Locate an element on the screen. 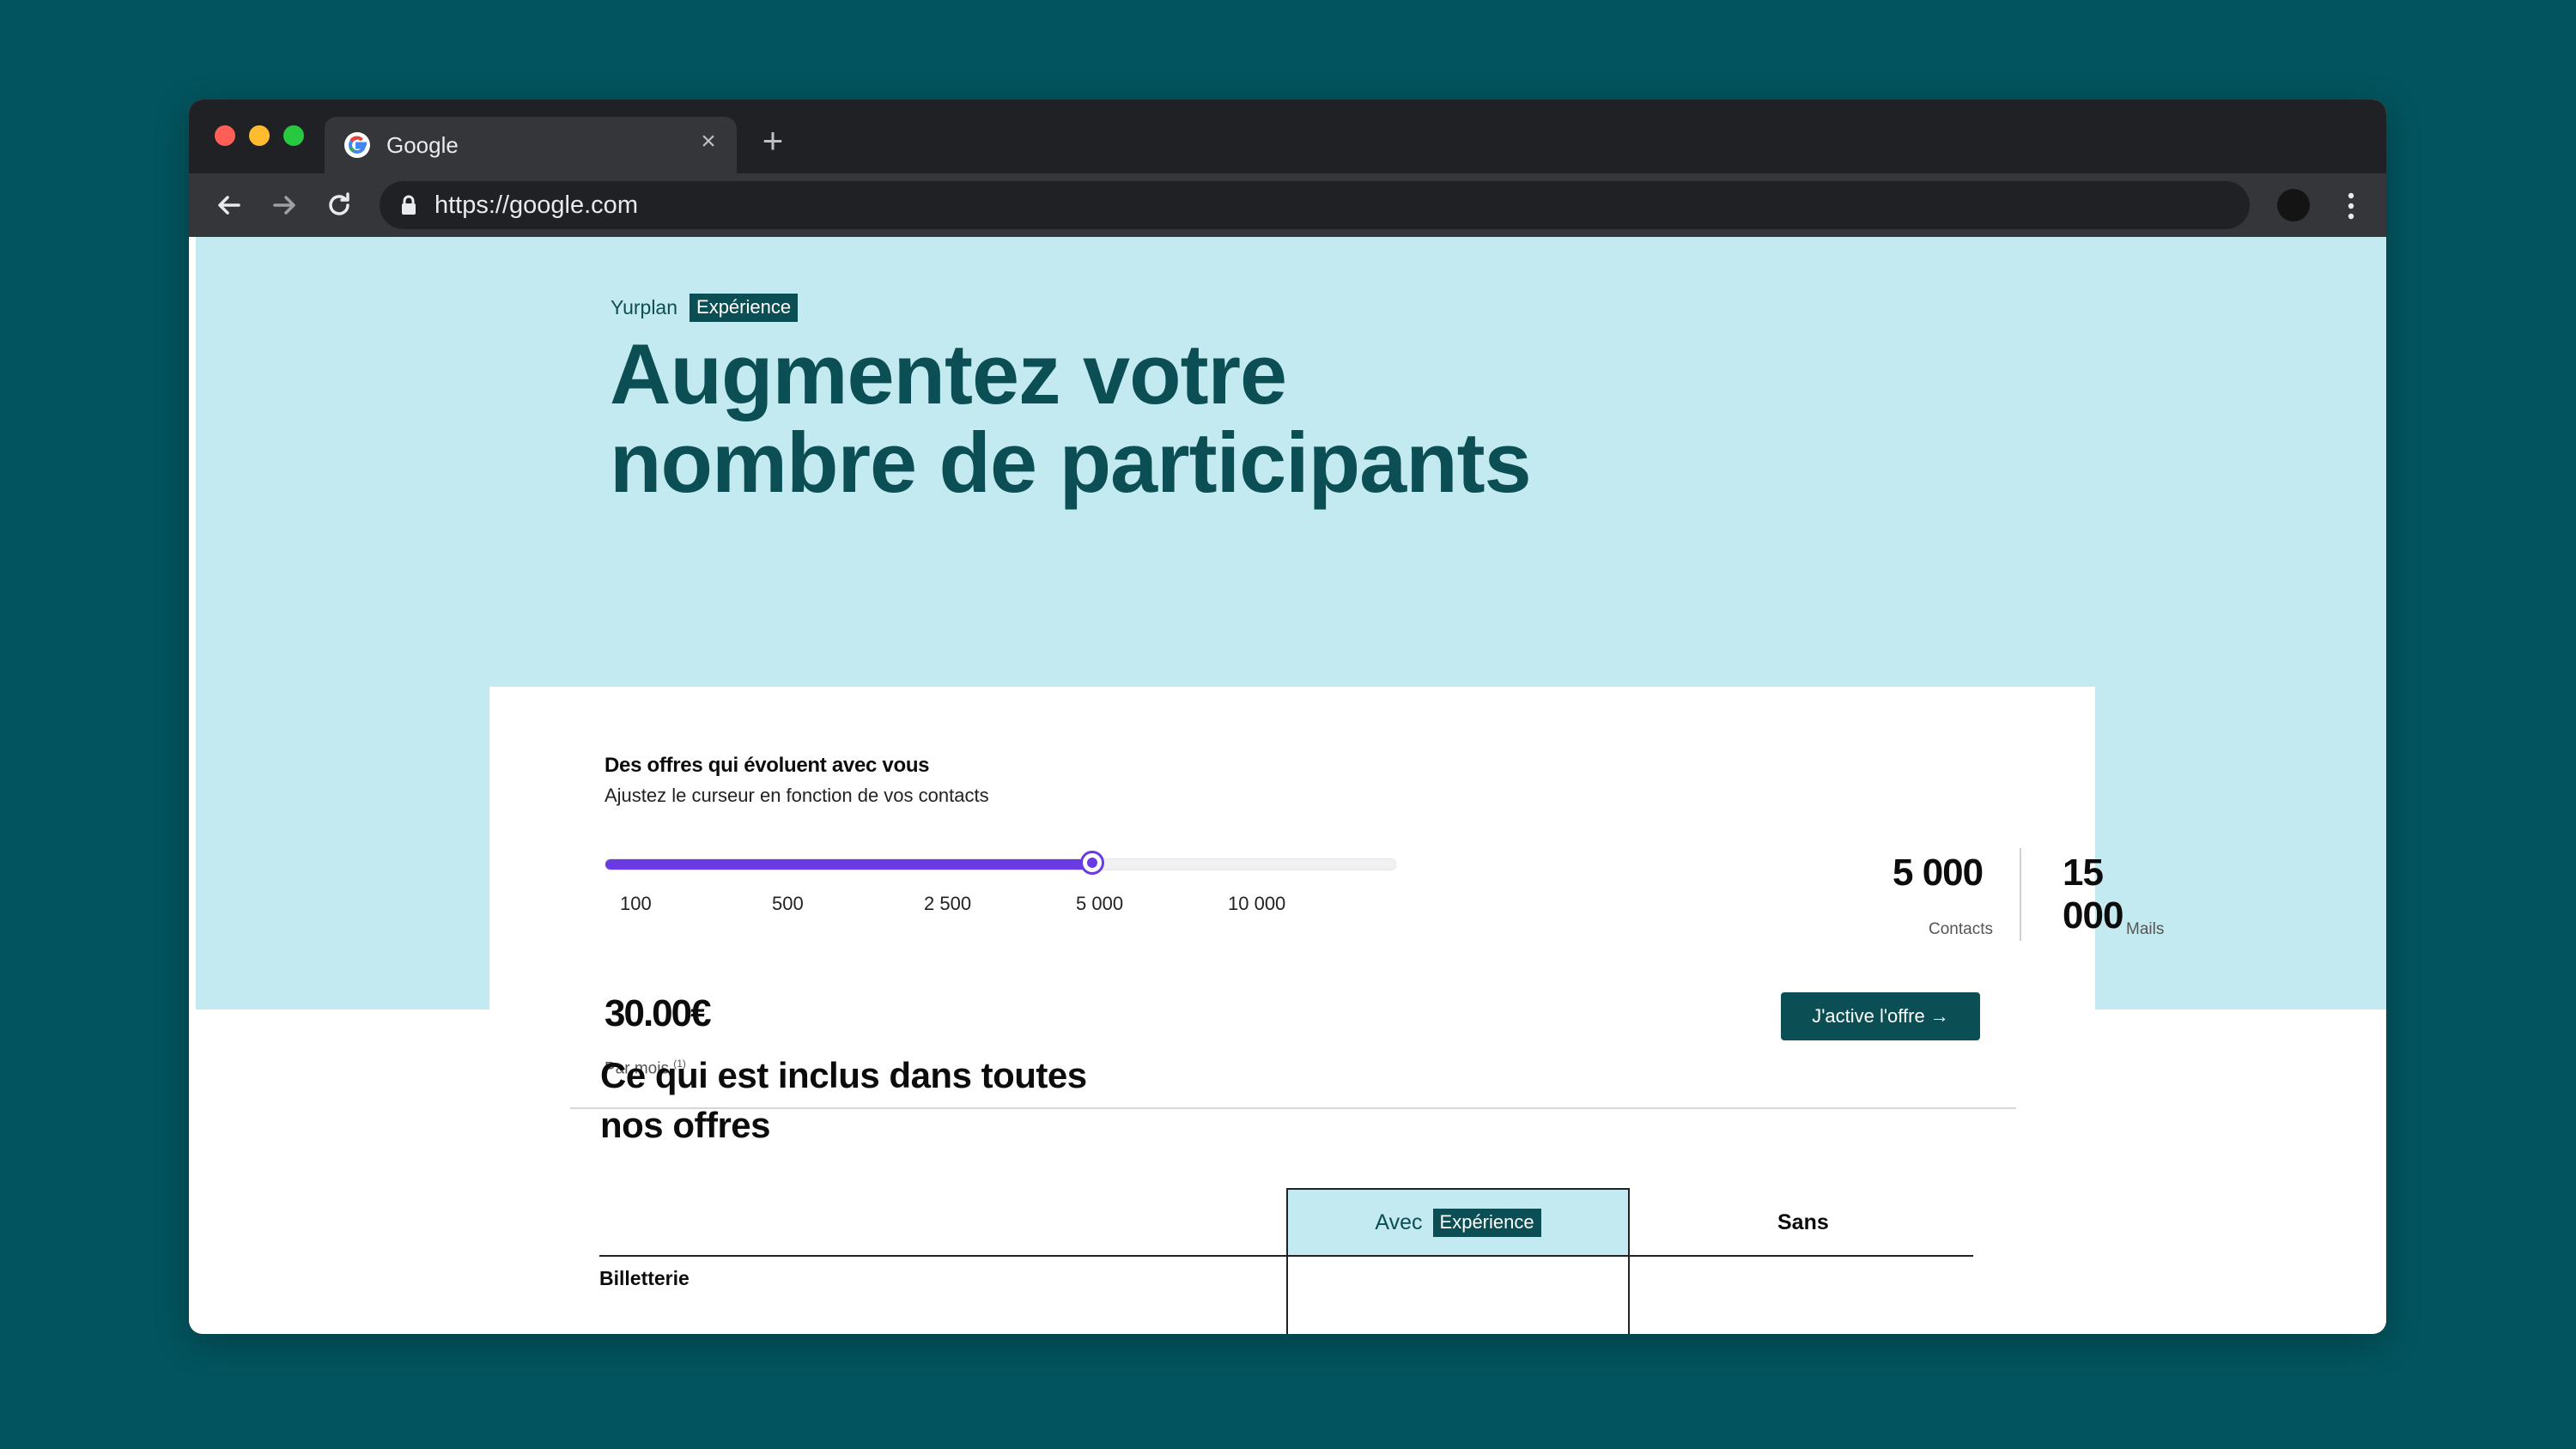  table-row-label: Billetterie is located at coordinates (644, 1278).